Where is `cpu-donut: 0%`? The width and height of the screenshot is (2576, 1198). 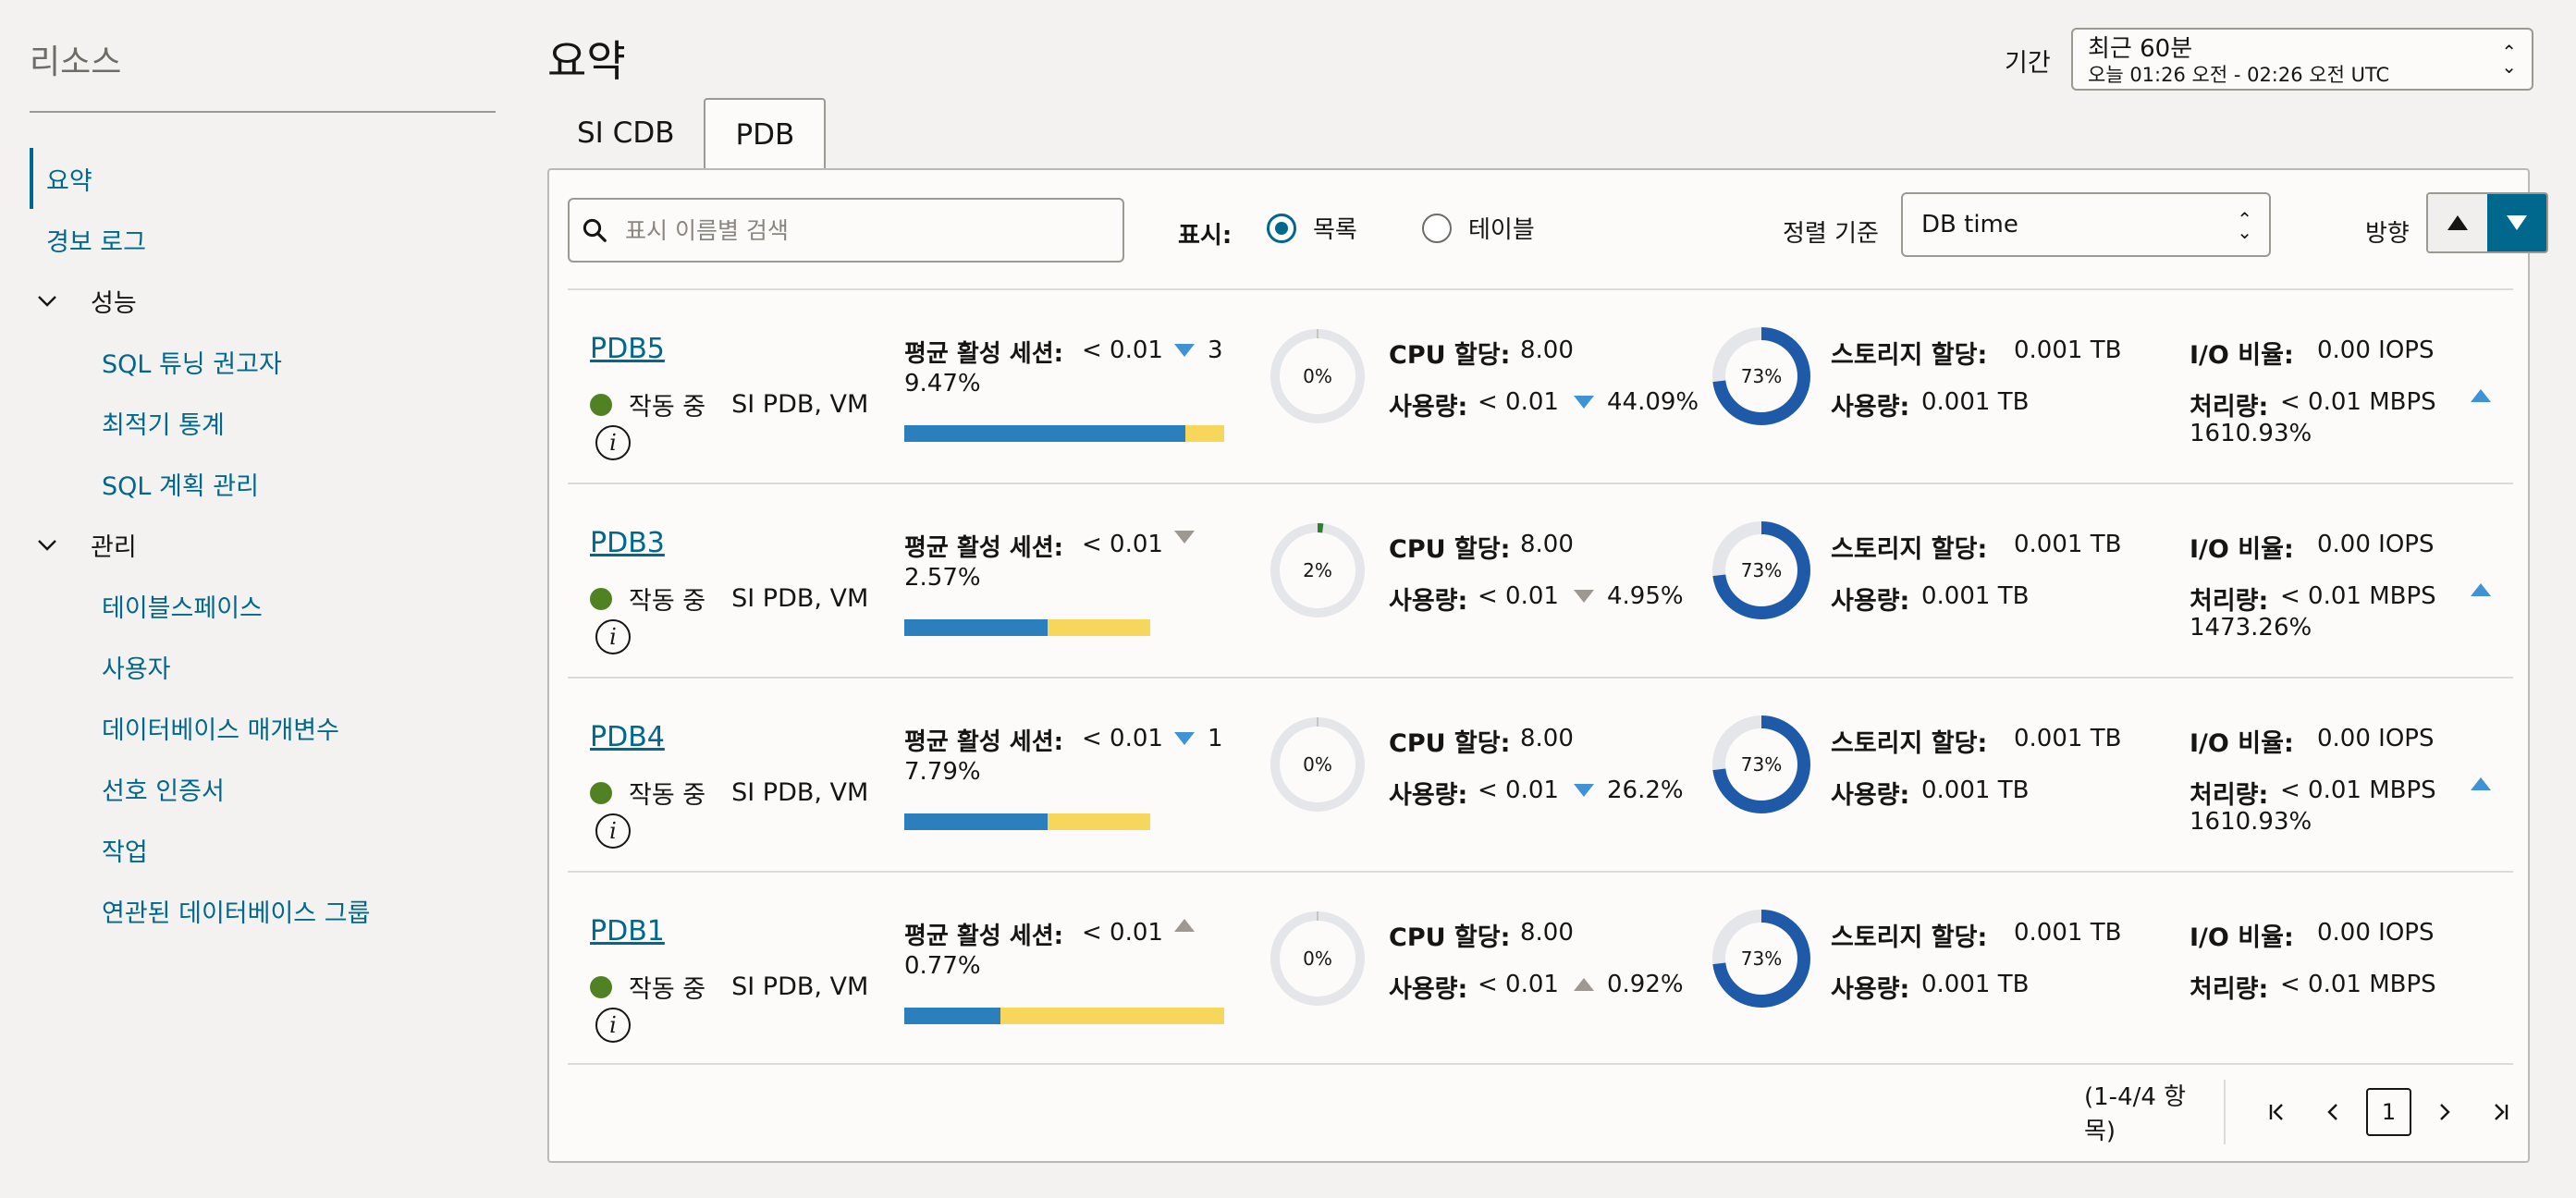
cpu-donut: 0% is located at coordinates (1317, 958).